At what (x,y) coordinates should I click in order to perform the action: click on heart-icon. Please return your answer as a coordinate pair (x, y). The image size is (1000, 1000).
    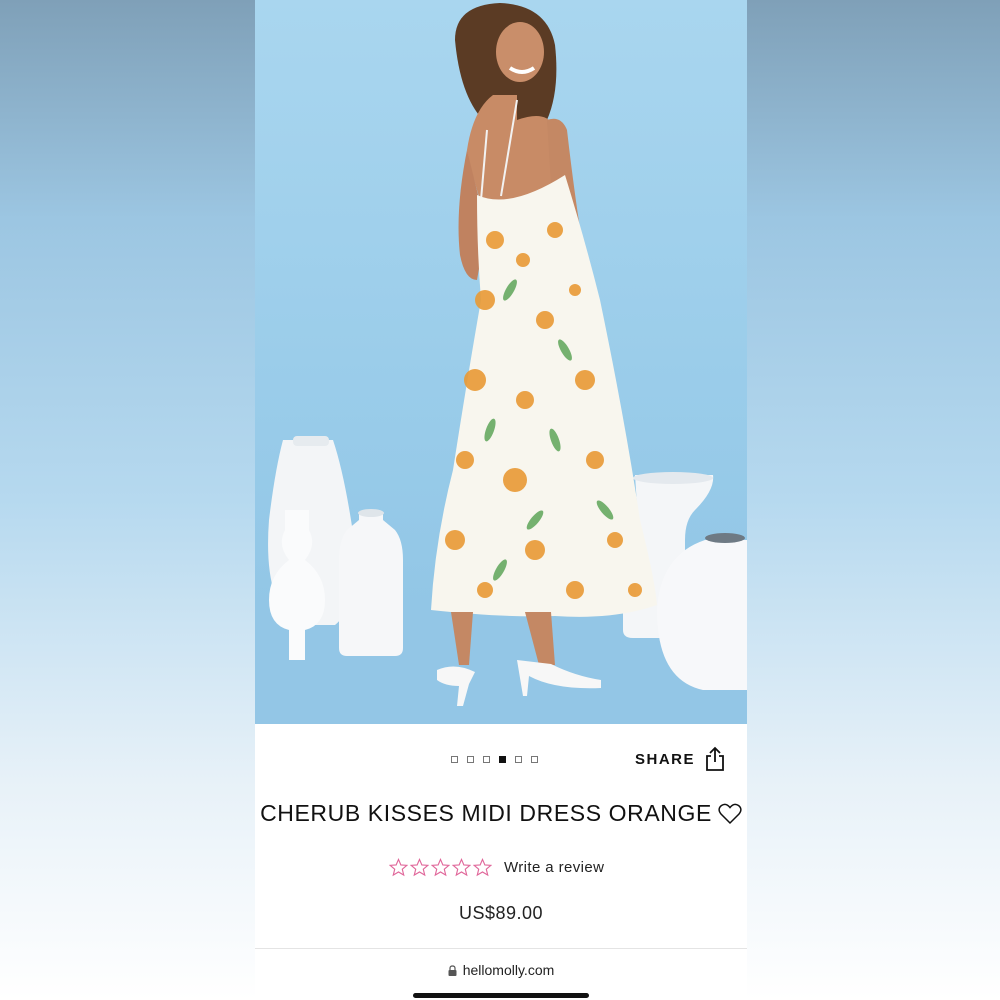
    Looking at the image, I should click on (730, 814).